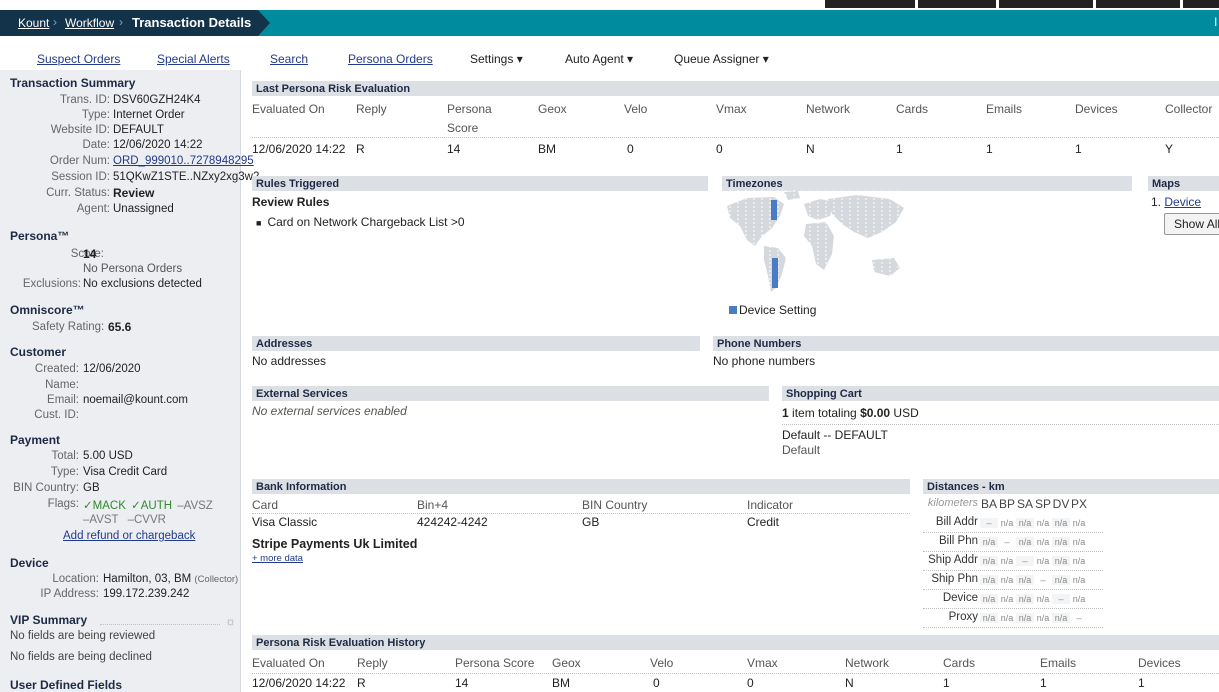 The height and width of the screenshot is (692, 1219). I want to click on cart-header: Shopping Cart, so click(1000, 393).